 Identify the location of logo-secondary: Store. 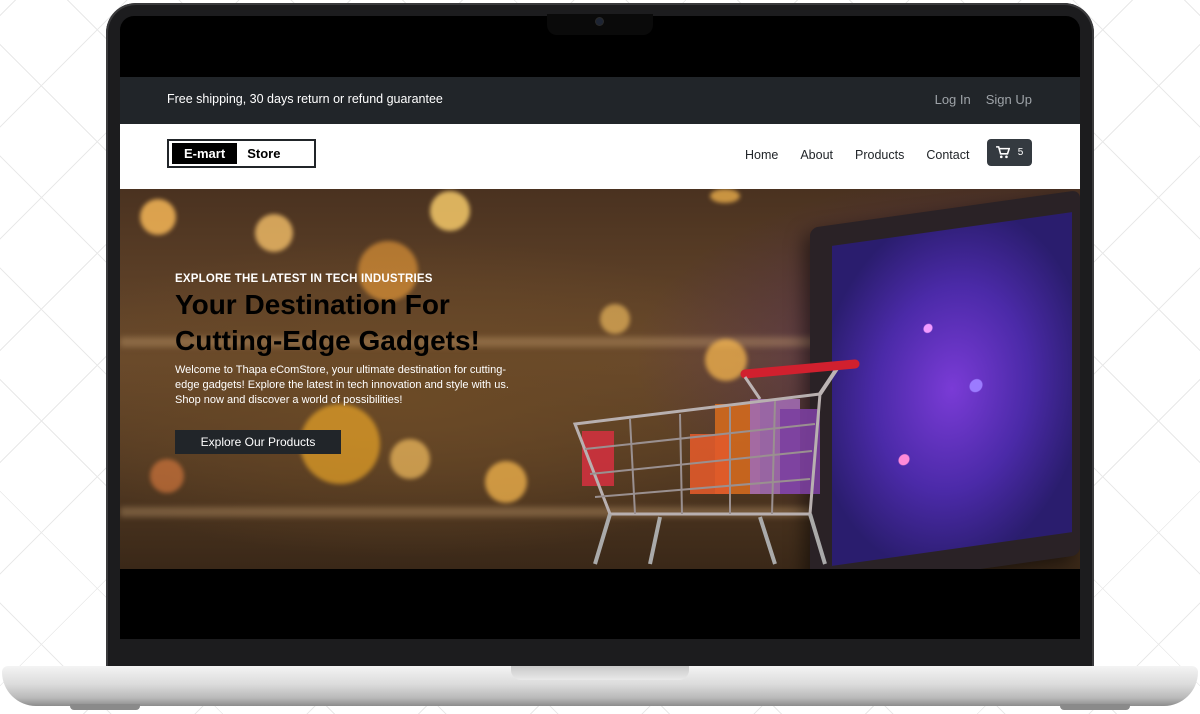
(264, 153).